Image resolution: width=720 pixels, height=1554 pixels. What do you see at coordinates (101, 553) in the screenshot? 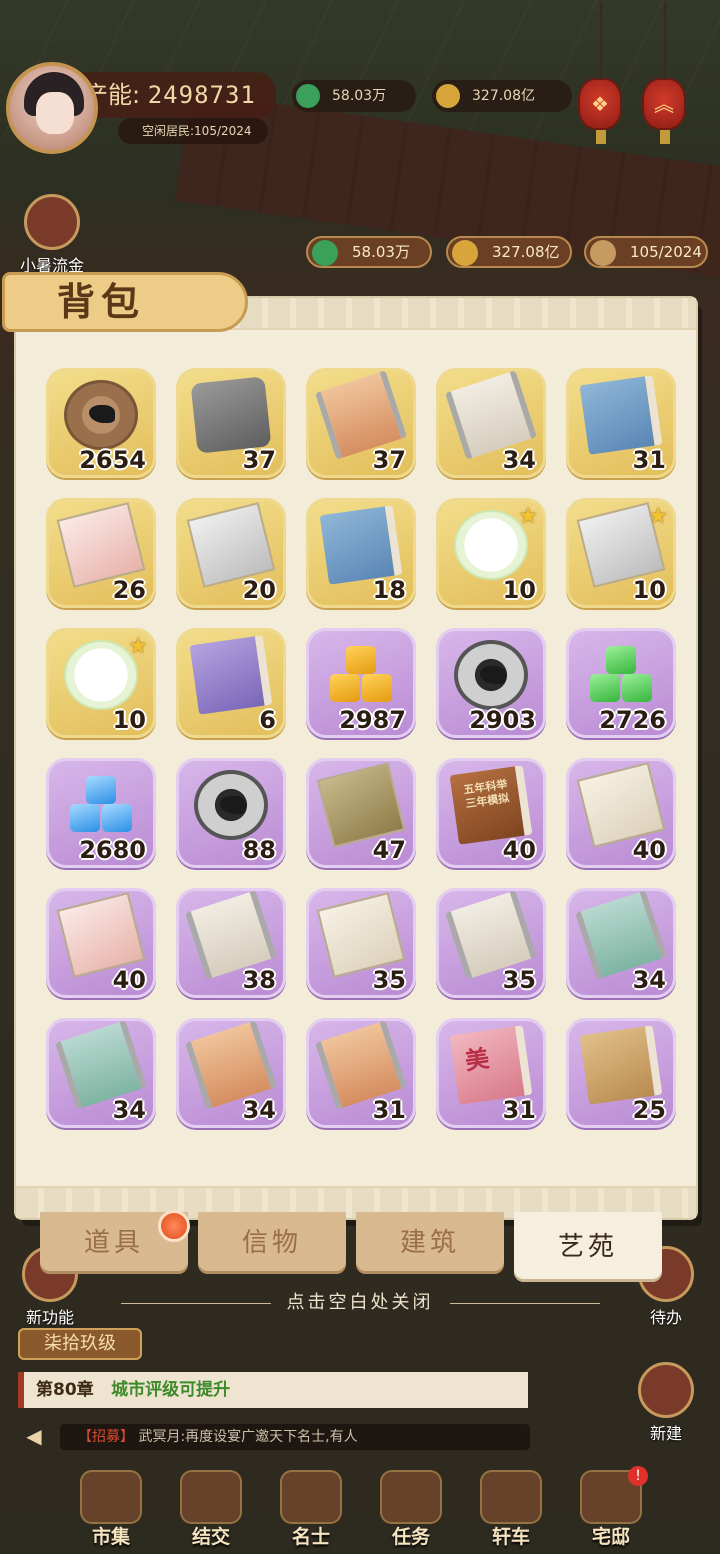
I see `item-slot: 26` at bounding box center [101, 553].